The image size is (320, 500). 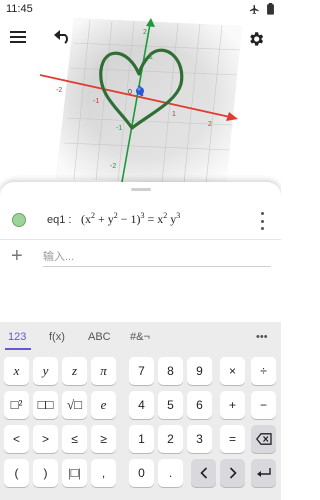 I want to click on chevron-left-icon, so click(x=203, y=473).